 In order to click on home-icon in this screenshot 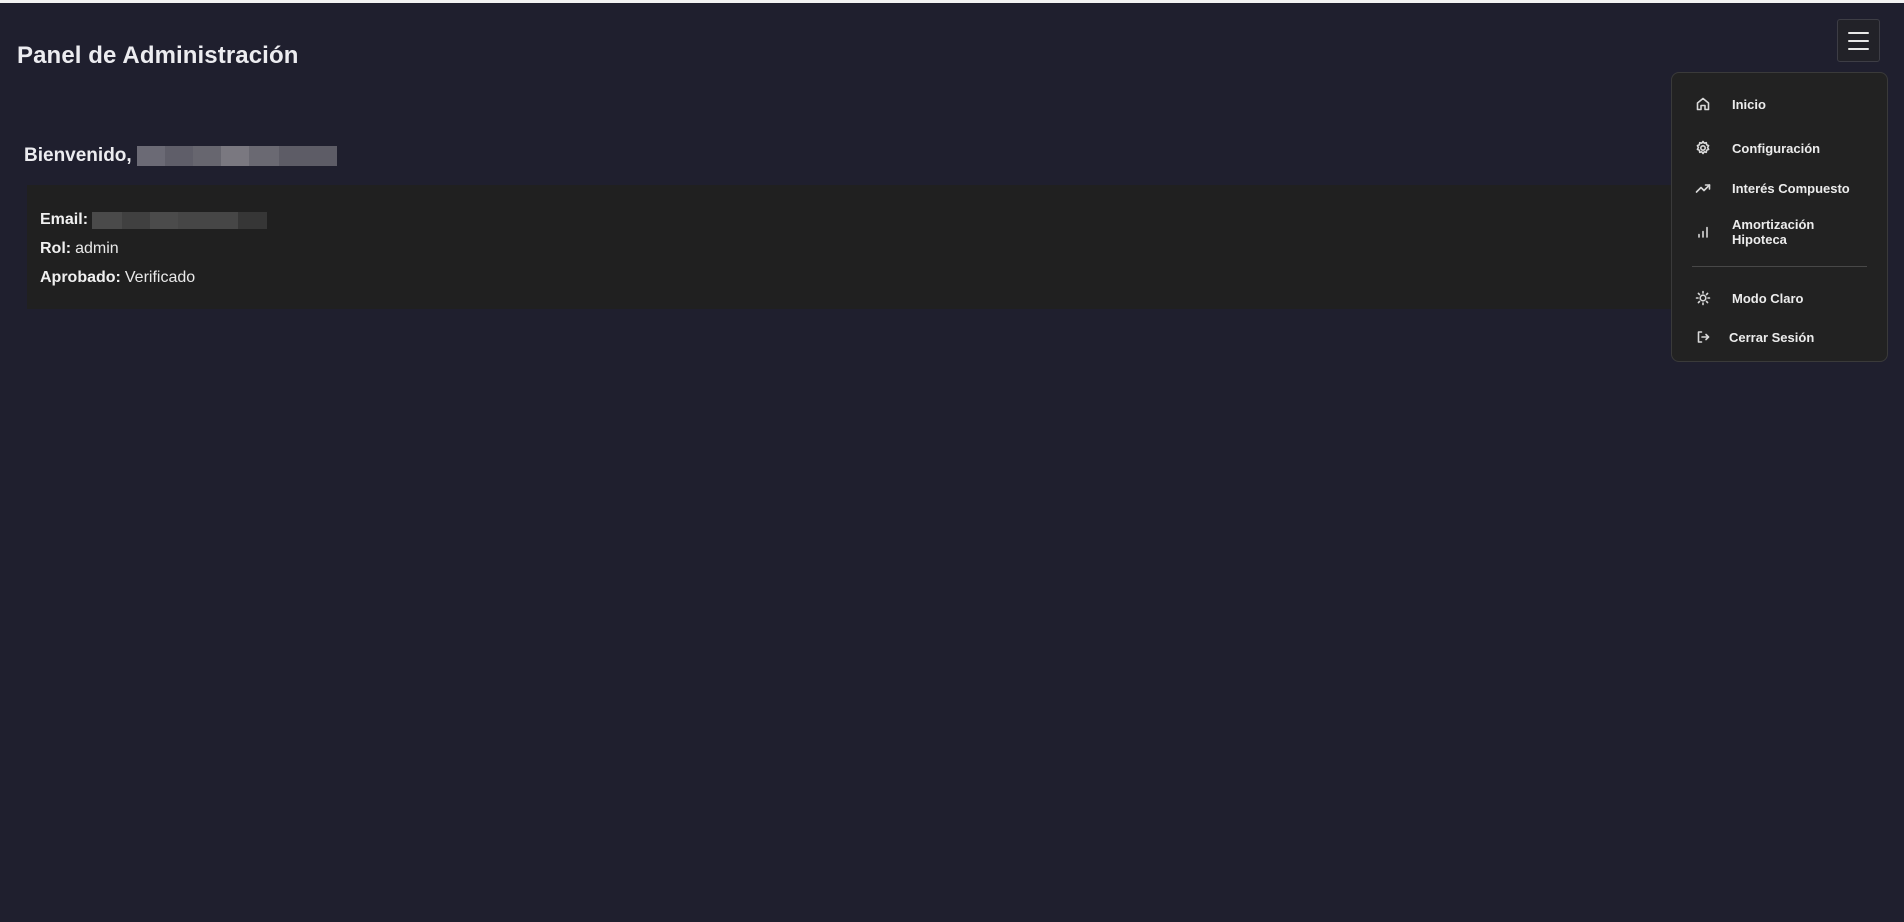, I will do `click(1703, 104)`.